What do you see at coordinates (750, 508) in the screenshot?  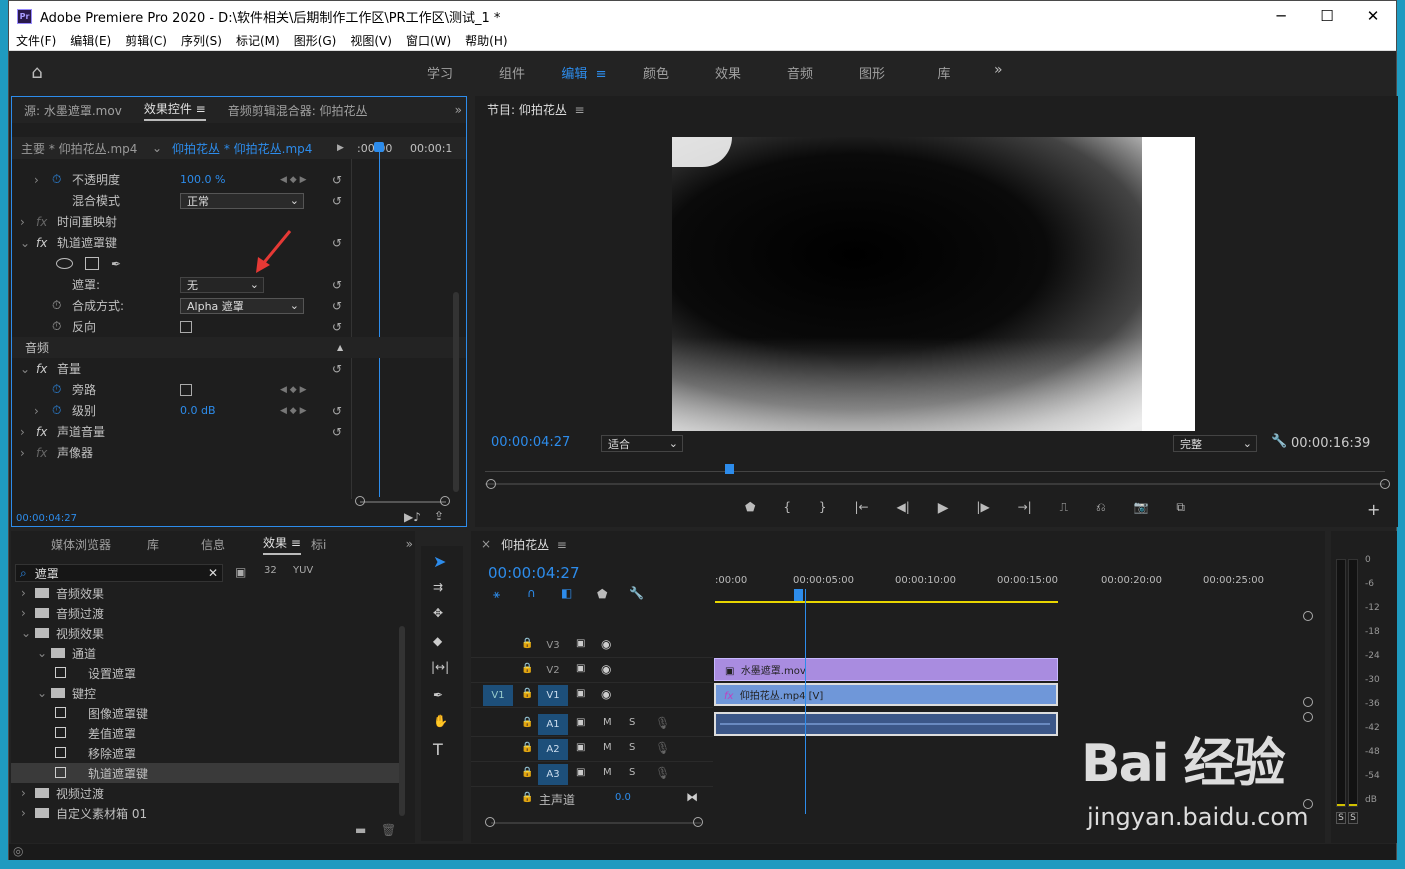 I see `marker-icon: ⬟` at bounding box center [750, 508].